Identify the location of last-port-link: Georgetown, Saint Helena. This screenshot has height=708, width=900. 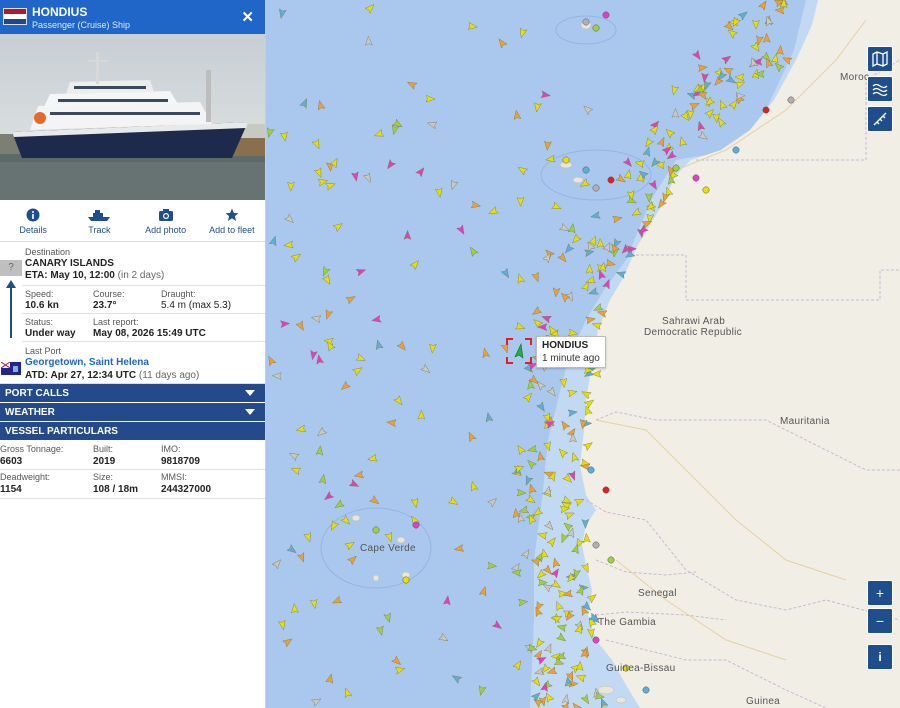
(87, 362).